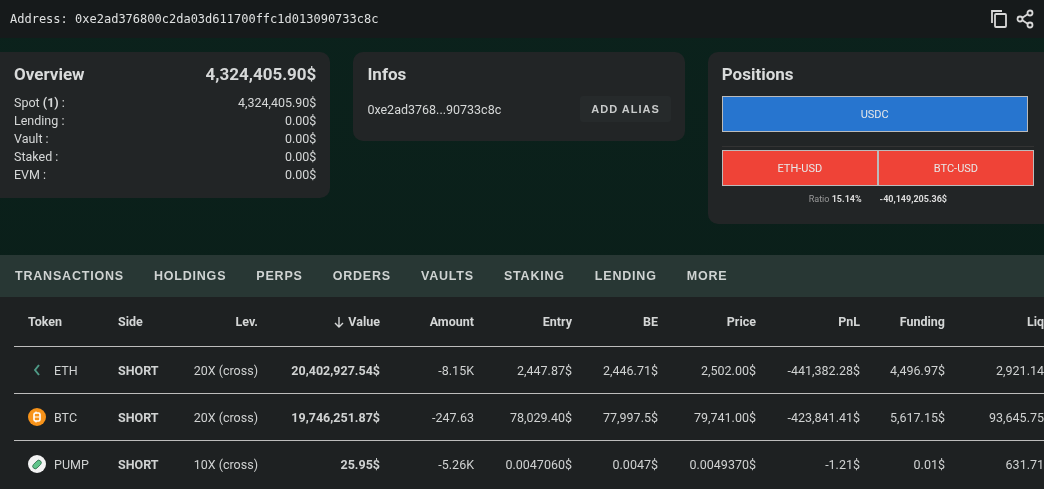 The width and height of the screenshot is (1044, 489). Describe the element at coordinates (874, 114) in the screenshot. I see `long-position-bar: USDC` at that location.